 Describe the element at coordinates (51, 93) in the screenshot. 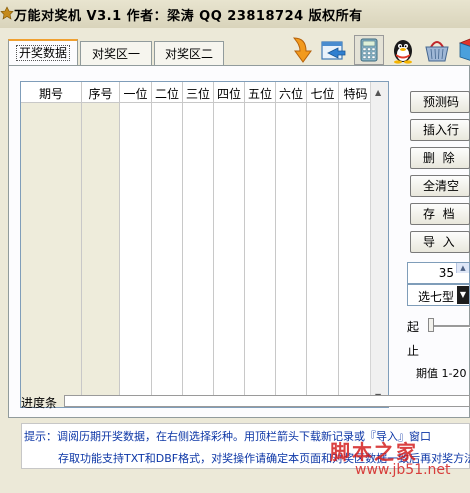

I see `column-header: 期号` at that location.